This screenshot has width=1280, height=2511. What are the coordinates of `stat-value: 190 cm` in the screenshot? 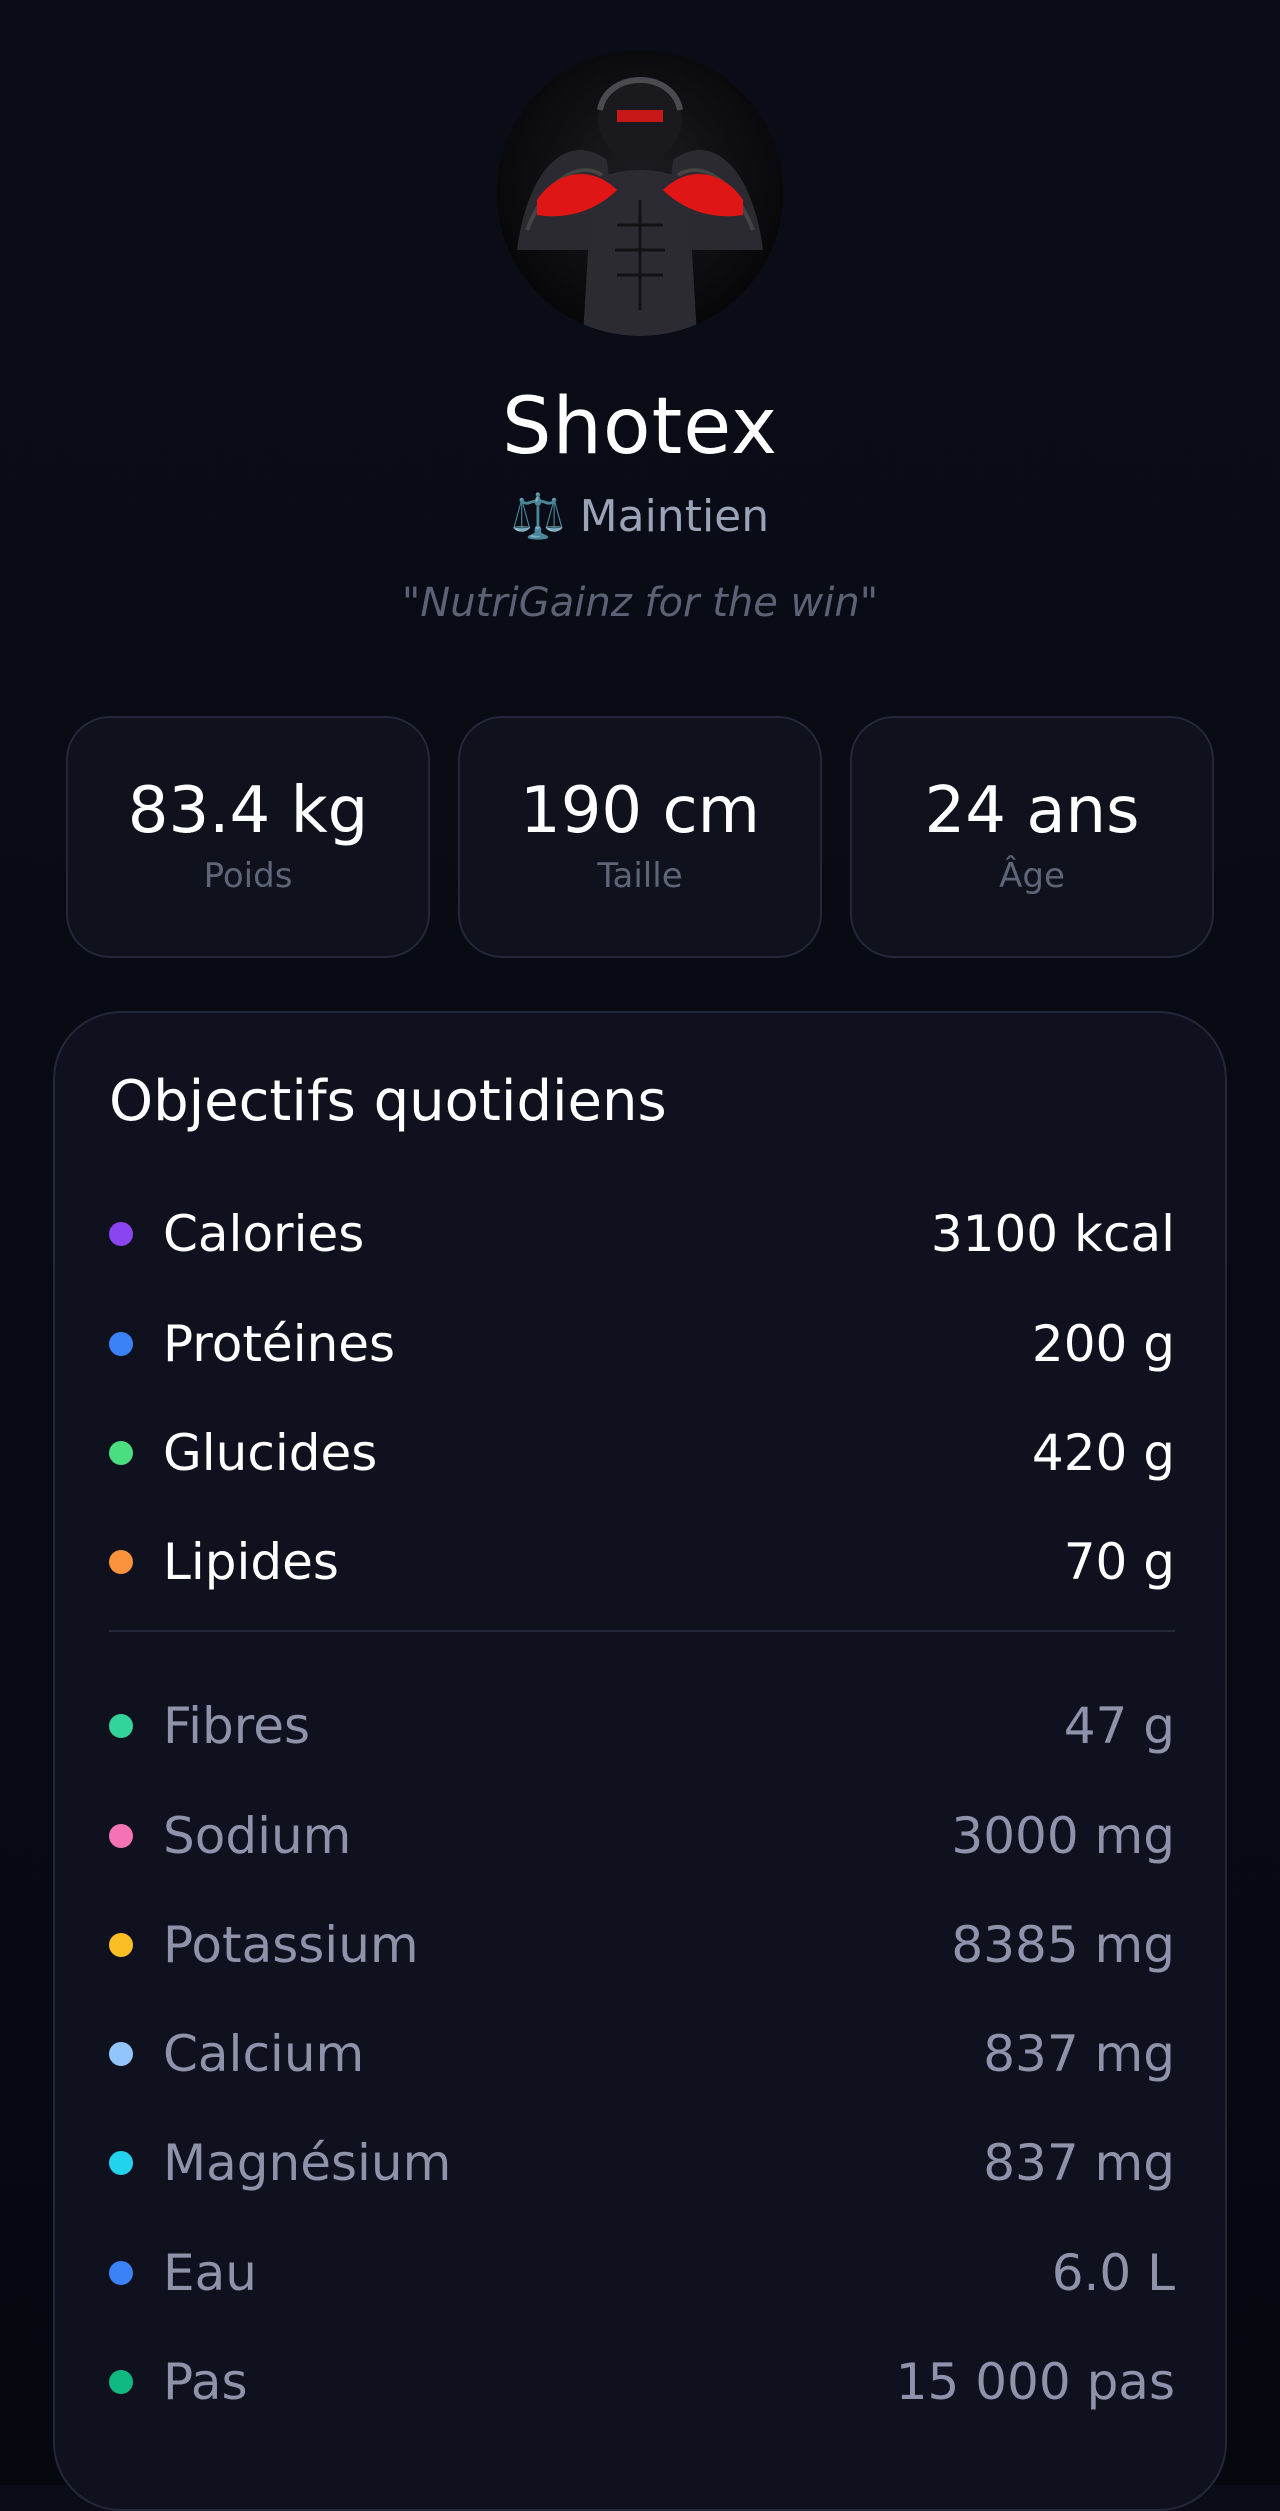 It's located at (640, 811).